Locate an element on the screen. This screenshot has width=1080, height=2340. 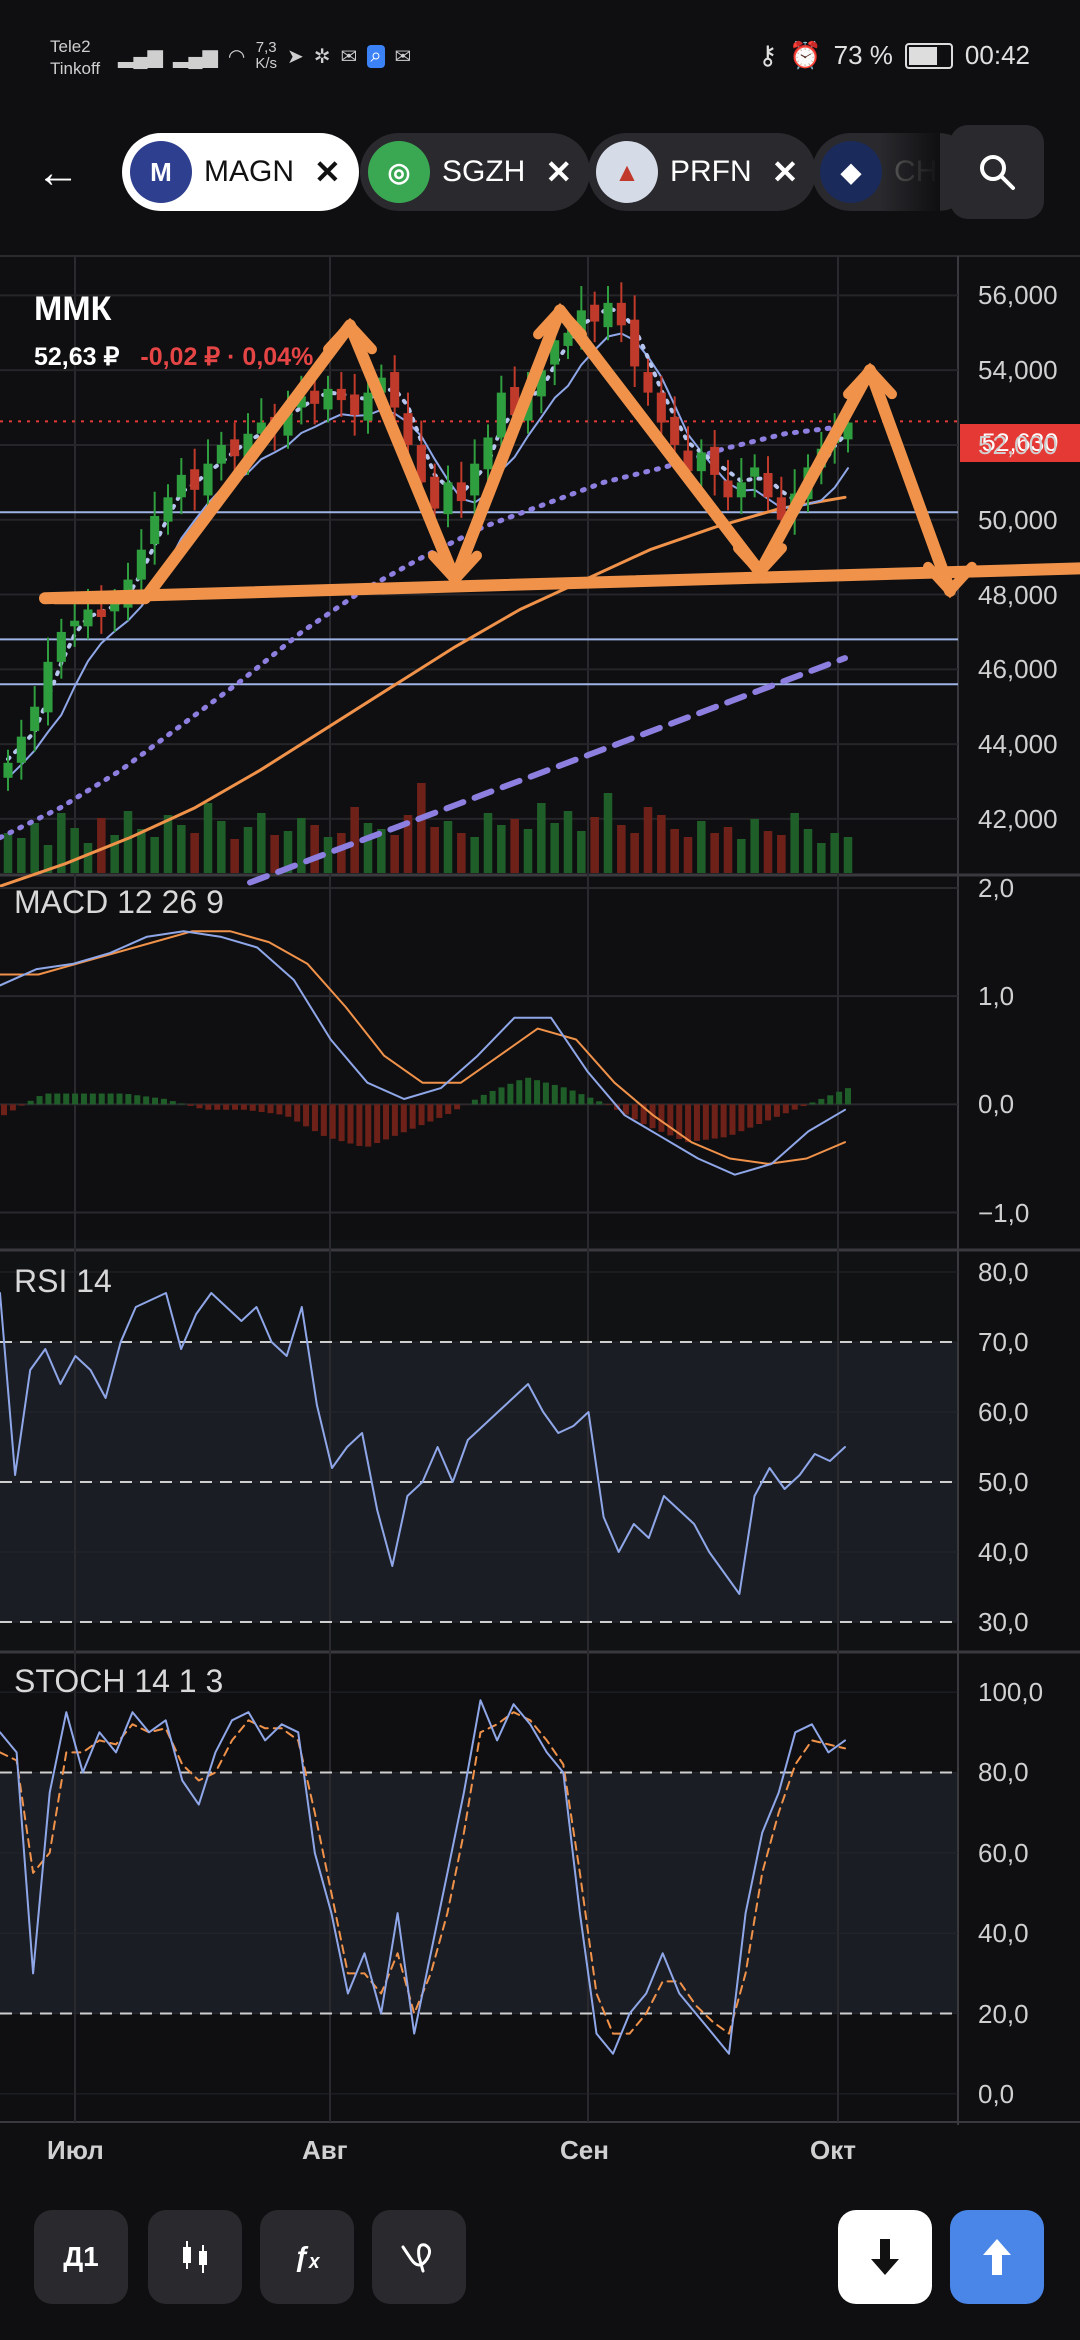
buy-button is located at coordinates (997, 2257).